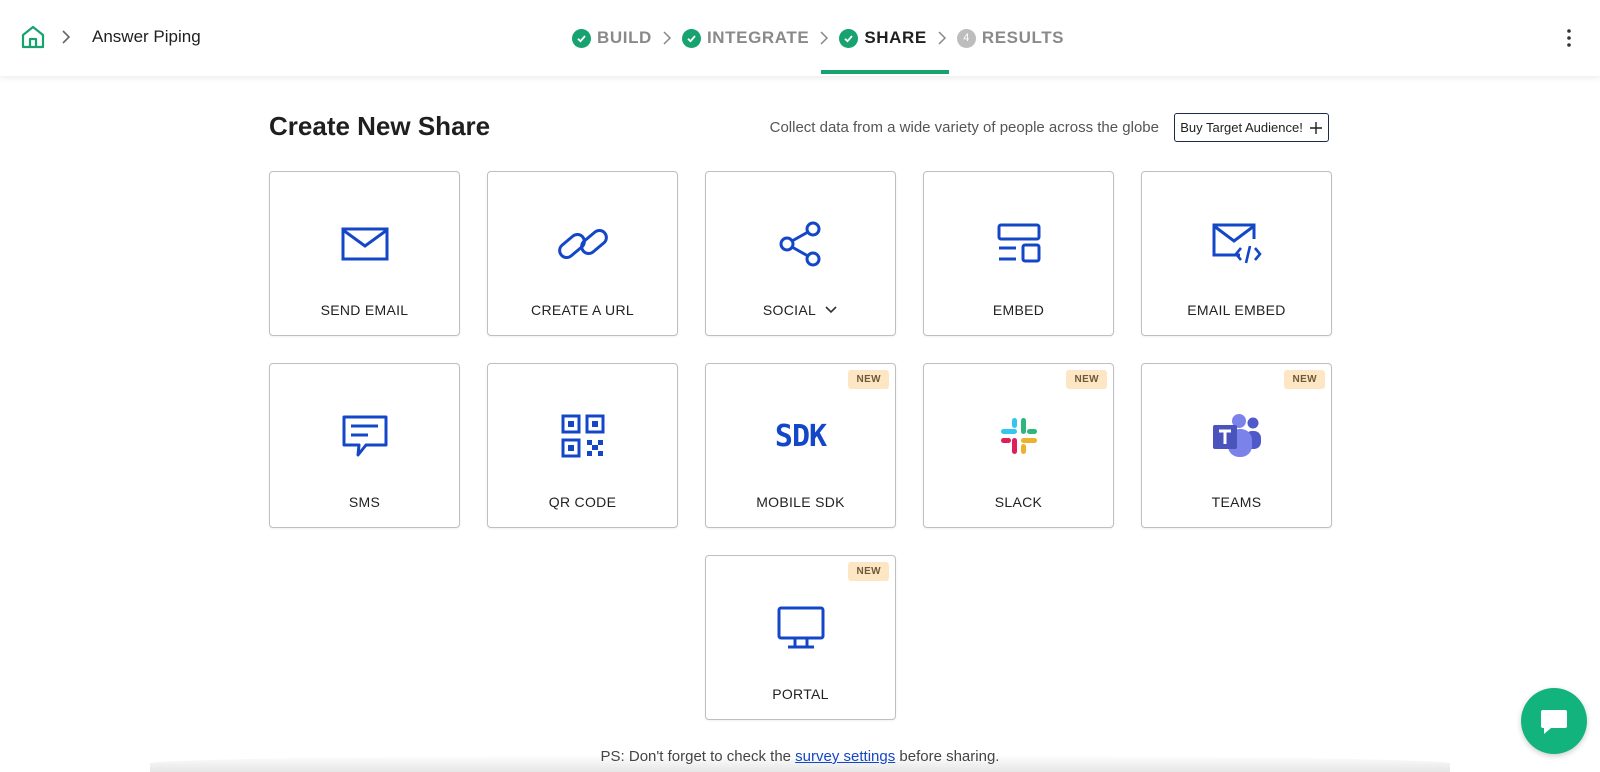  Describe the element at coordinates (624, 37) in the screenshot. I see `step-build-label: BUILD` at that location.